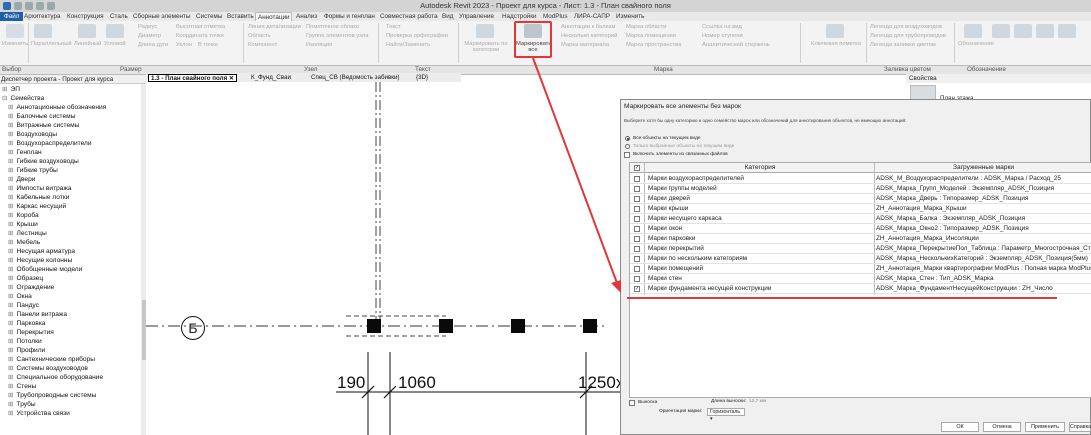 The height and width of the screenshot is (435, 1091). What do you see at coordinates (903, 45) in the screenshot?
I see `color-fill-legend: Легенда заливки цветом` at bounding box center [903, 45].